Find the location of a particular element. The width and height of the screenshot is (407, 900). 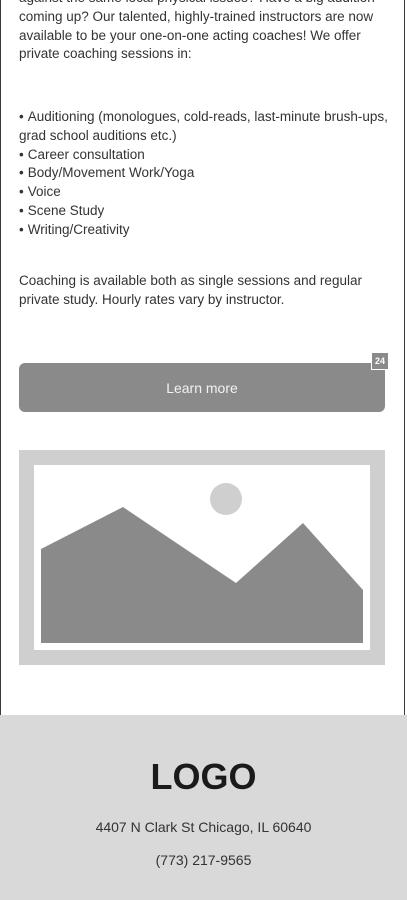

service-item: Body/Movement Work/Yoga is located at coordinates (206, 173).